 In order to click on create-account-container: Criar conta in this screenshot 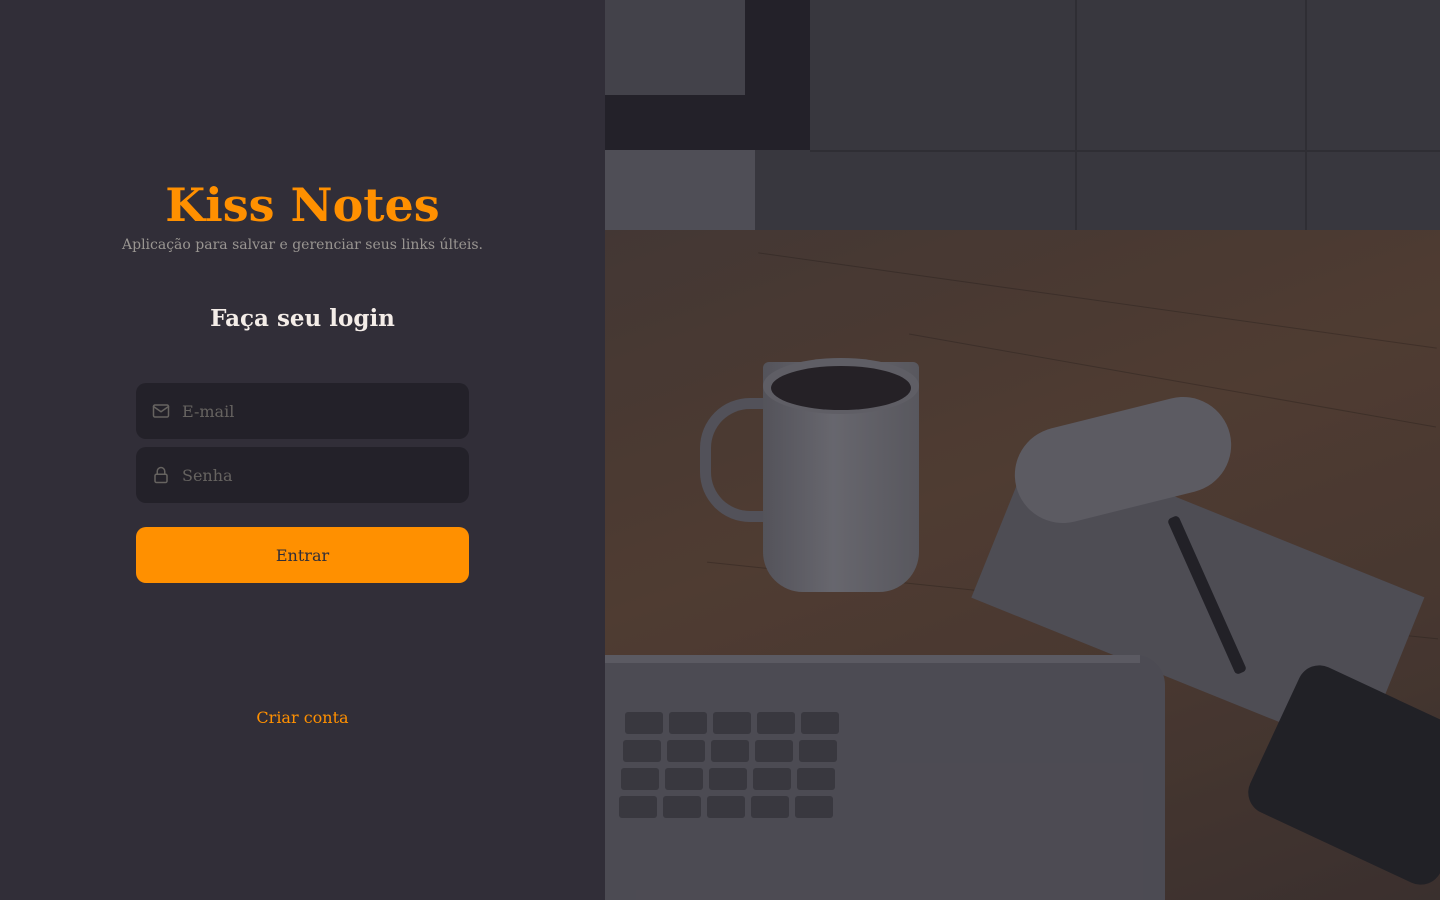, I will do `click(302, 717)`.